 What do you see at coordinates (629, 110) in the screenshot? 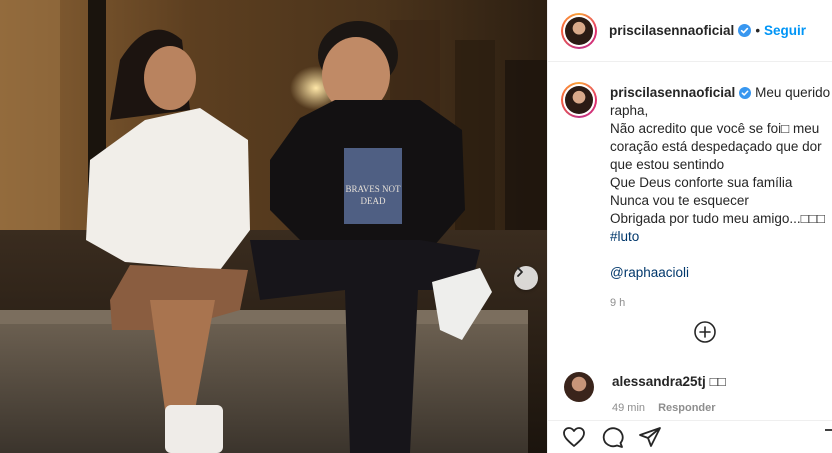
I see `caption-line: rapha,` at bounding box center [629, 110].